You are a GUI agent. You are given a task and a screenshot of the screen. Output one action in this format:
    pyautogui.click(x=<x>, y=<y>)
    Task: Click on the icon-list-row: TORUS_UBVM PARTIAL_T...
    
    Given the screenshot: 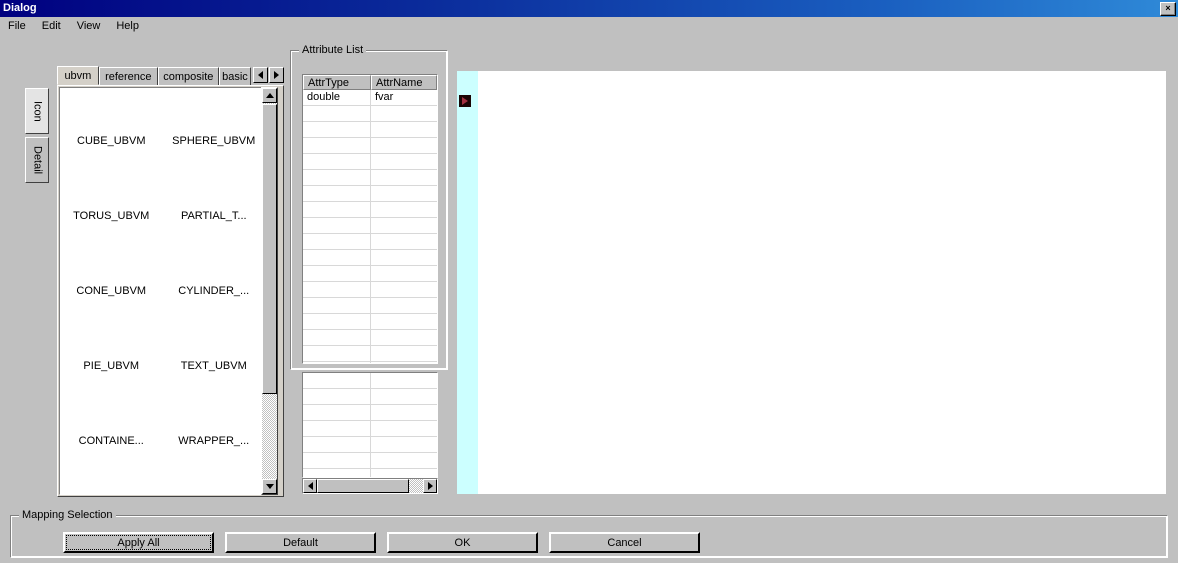 What is the action you would take?
    pyautogui.click(x=162, y=216)
    